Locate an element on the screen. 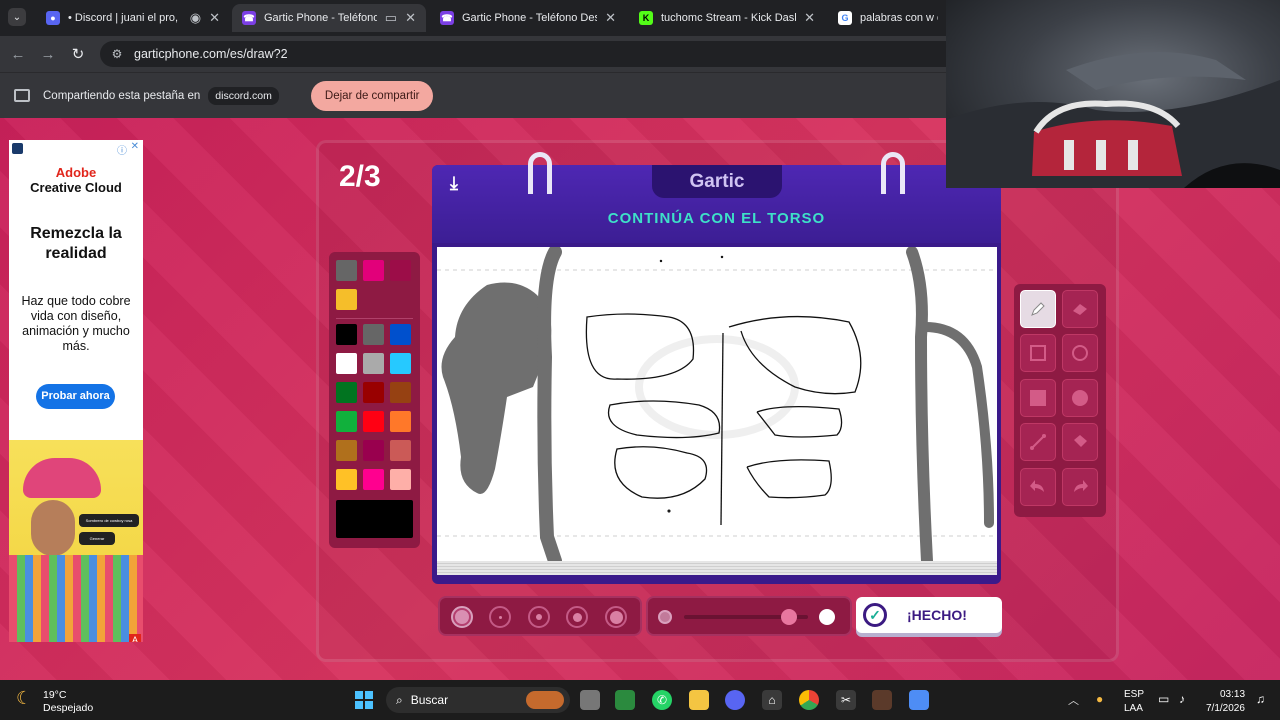 This screenshot has height=720, width=1280. tab-gartic-active: ☎ Gartic Phone - Teléfono De ▭ ✕ is located at coordinates (329, 18).